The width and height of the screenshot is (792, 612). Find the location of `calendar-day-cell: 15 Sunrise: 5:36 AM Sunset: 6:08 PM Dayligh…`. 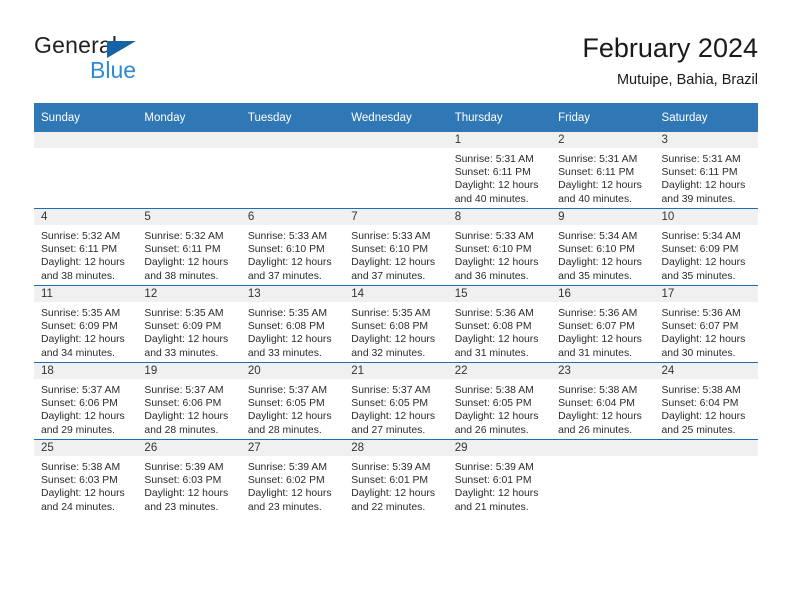

calendar-day-cell: 15 Sunrise: 5:36 AM Sunset: 6:08 PM Dayligh… is located at coordinates (499, 324).